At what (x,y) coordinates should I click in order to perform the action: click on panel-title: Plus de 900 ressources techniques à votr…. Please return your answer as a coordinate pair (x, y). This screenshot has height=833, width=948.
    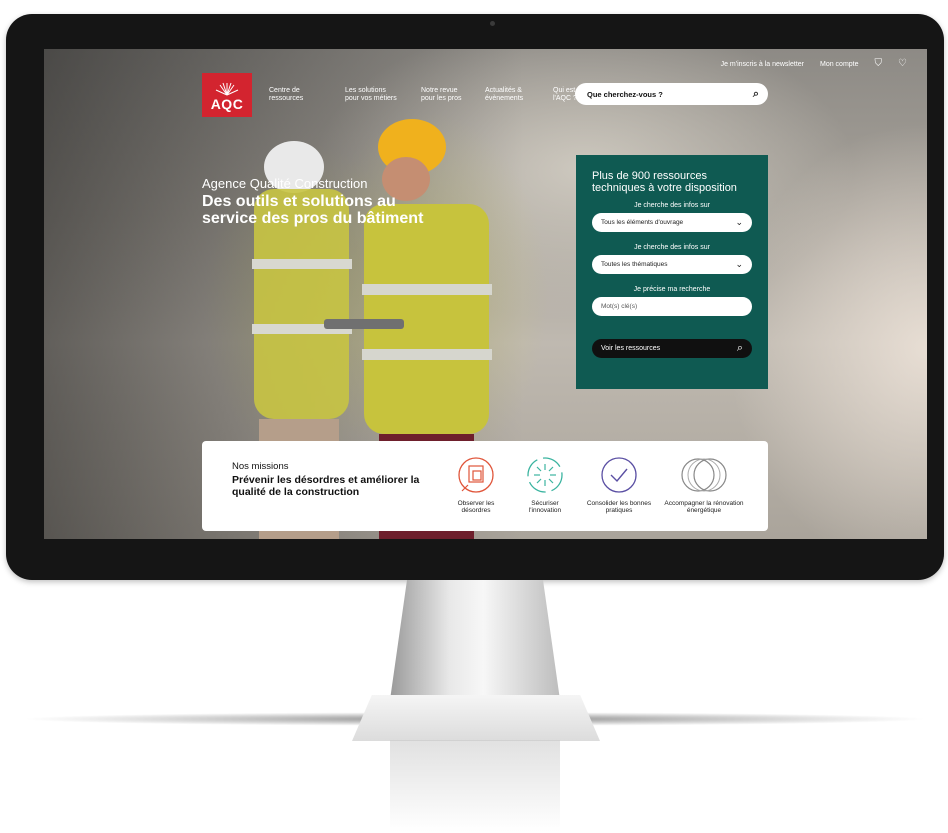
    Looking at the image, I should click on (664, 182).